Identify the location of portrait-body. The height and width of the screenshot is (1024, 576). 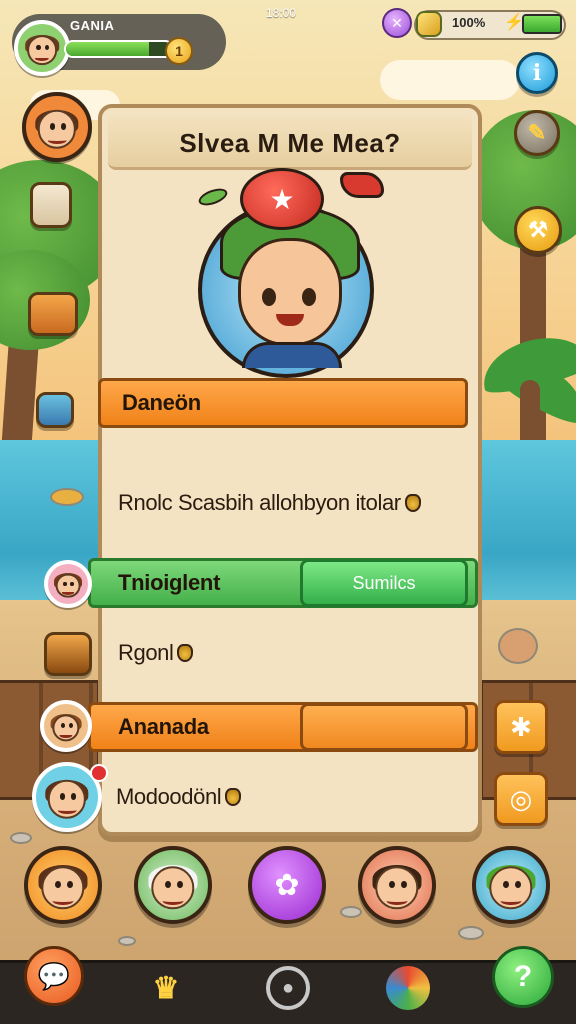
(292, 355).